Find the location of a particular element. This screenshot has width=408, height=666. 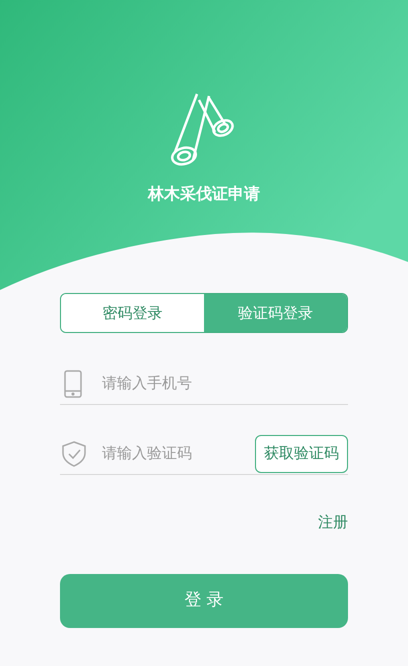

phone-field: 请输入手机号 is located at coordinates (225, 383).